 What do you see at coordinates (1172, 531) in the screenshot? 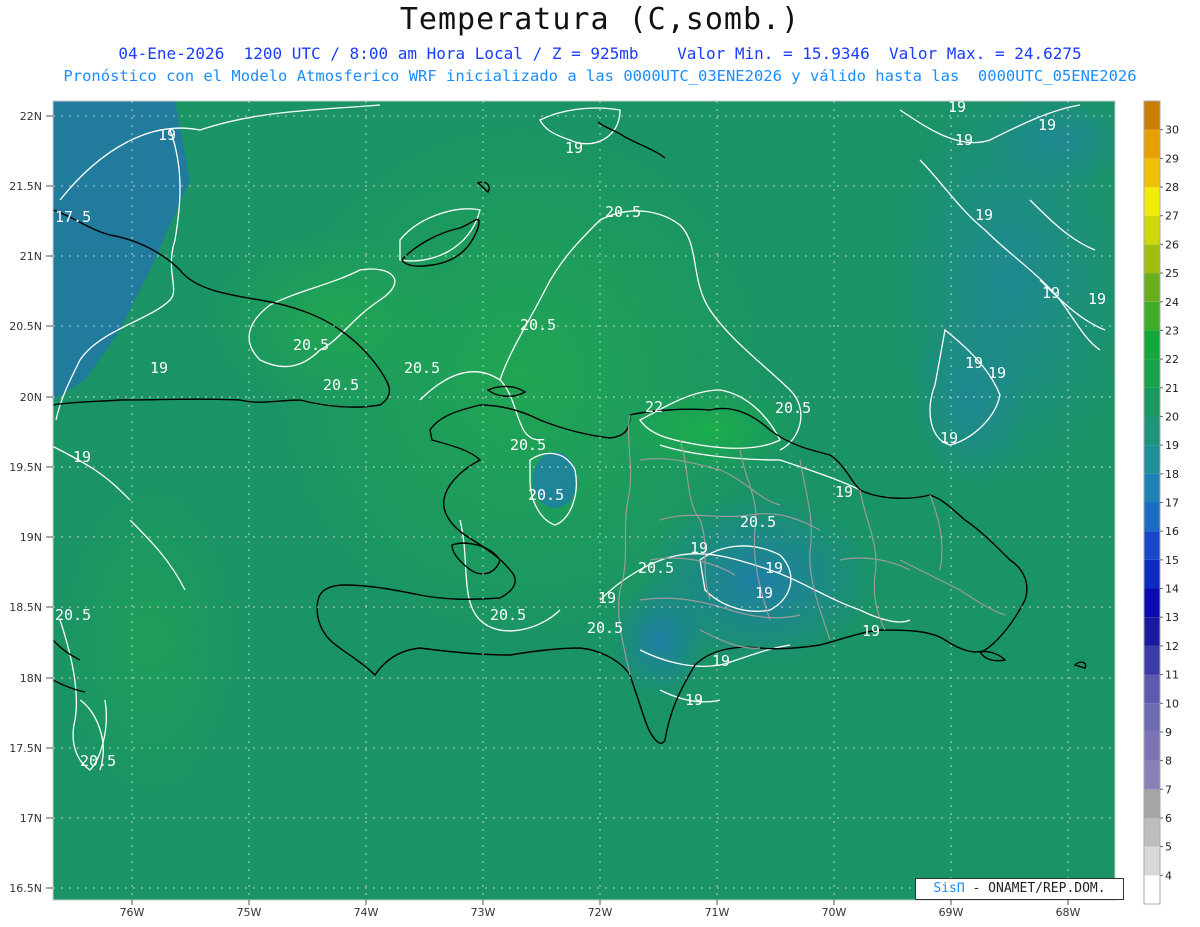
I see `colorbar-tick-label: 16` at bounding box center [1172, 531].